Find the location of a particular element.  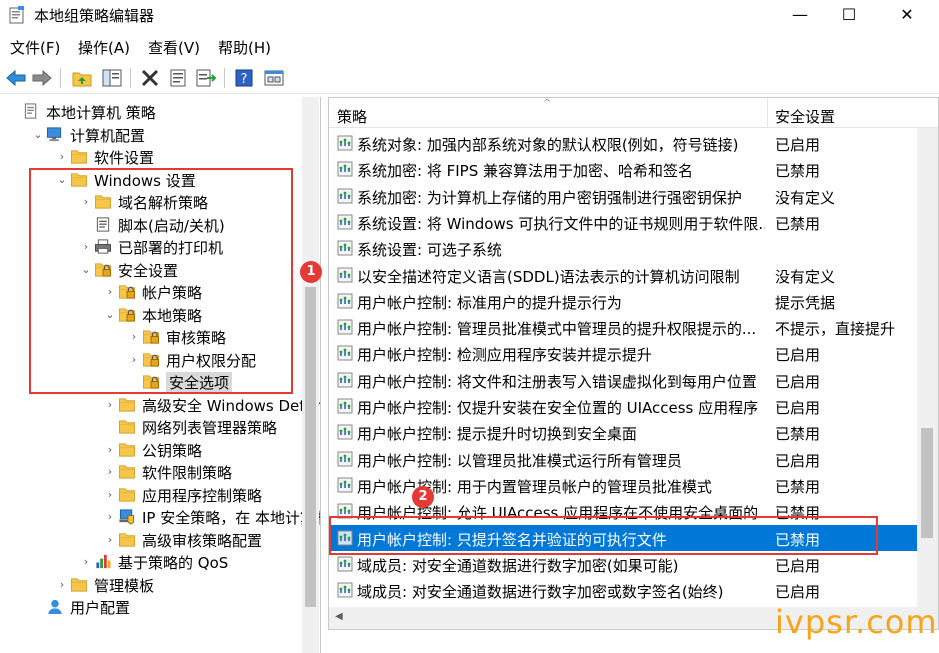

column-header-setting: 安全设置 is located at coordinates (805, 116).